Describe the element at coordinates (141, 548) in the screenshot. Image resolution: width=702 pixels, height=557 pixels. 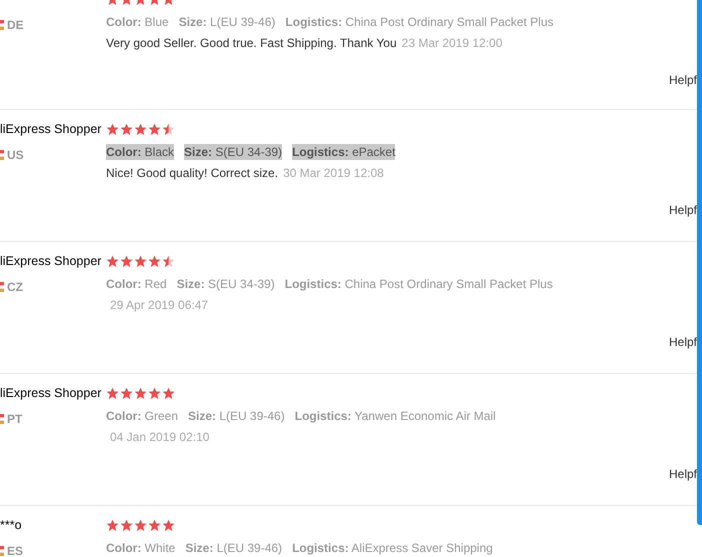
I see `attribute-text: Color: White` at that location.